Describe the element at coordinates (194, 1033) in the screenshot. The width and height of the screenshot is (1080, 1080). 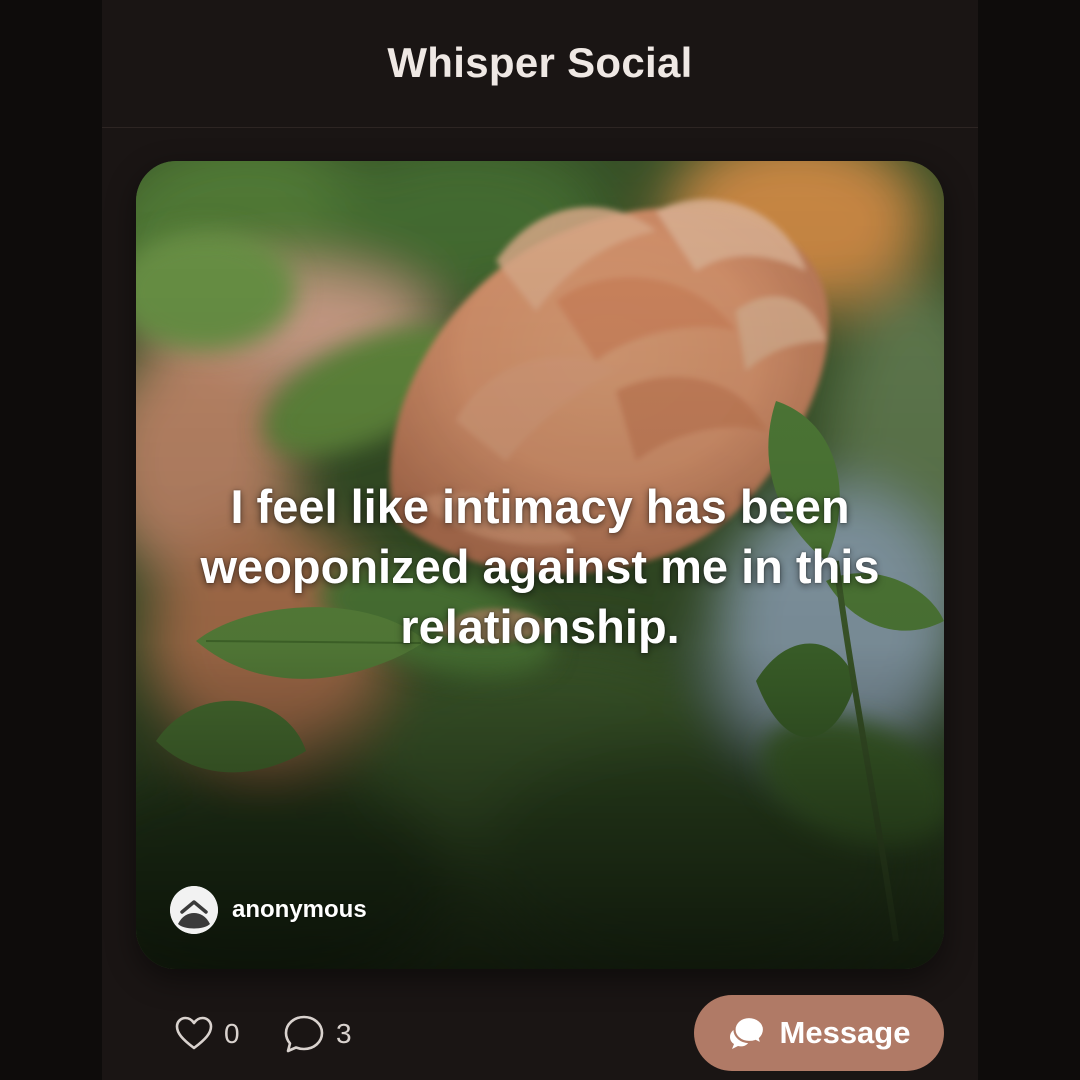
I see `heart-icon` at that location.